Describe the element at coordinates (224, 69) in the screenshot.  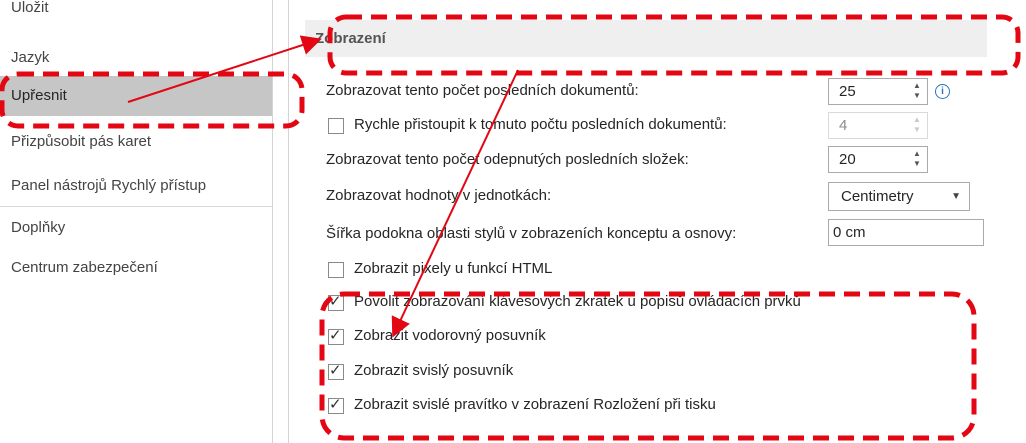
I see `annotation-arrow-to-section` at that location.